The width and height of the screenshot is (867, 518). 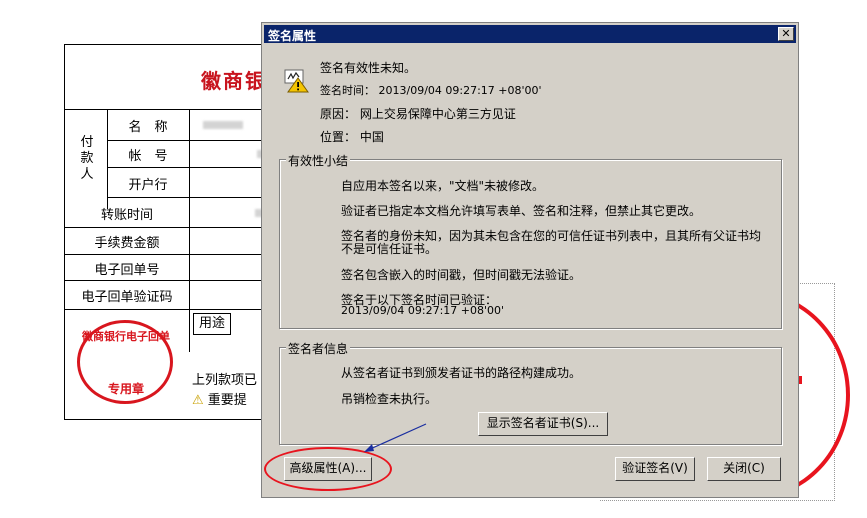 What do you see at coordinates (126, 362) in the screenshot?
I see `bank-seal-stamp: 徽商银行电子回单 专用章` at bounding box center [126, 362].